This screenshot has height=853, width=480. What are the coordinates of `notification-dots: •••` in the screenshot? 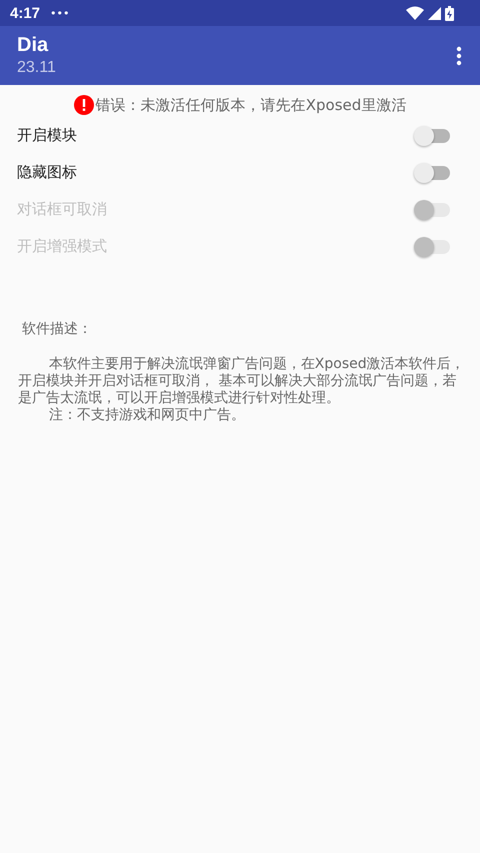 It's located at (60, 13).